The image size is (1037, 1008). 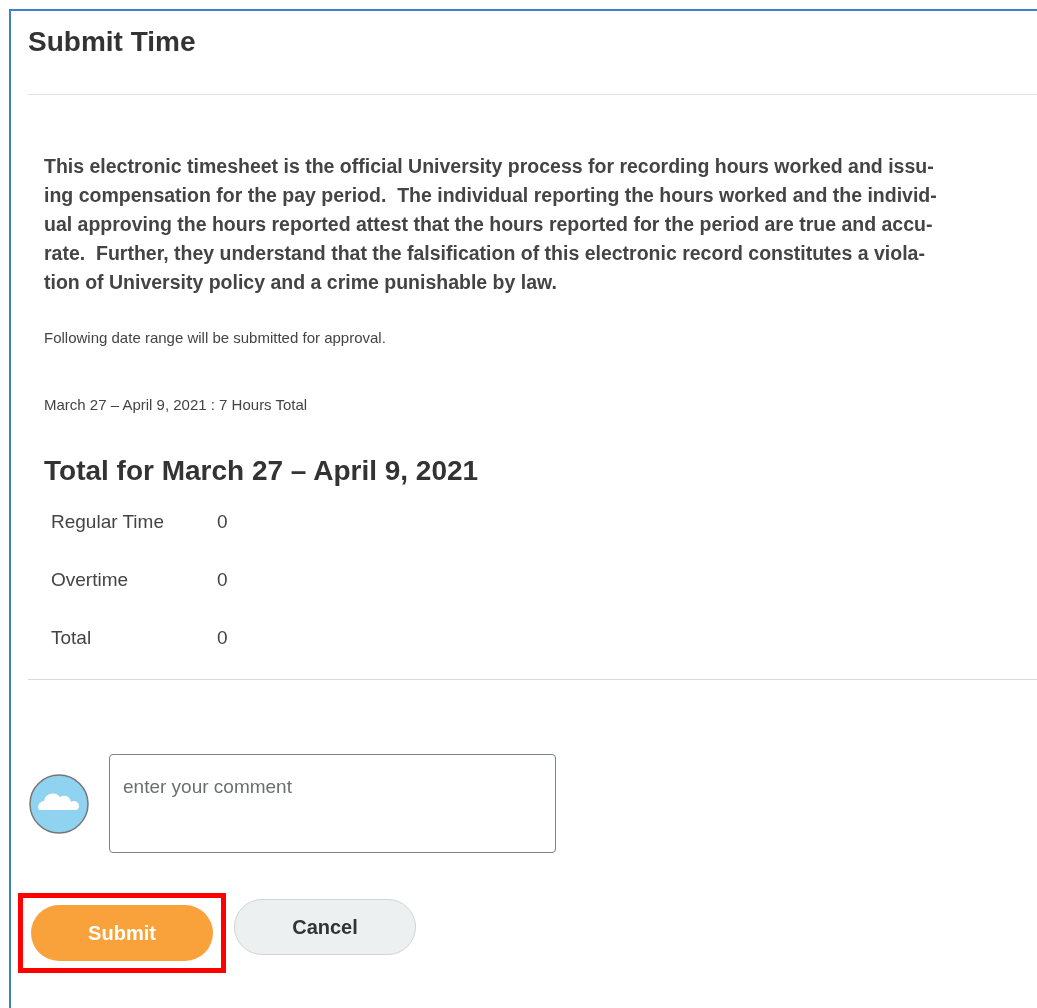 I want to click on totals-label: Regular Time, so click(x=108, y=522).